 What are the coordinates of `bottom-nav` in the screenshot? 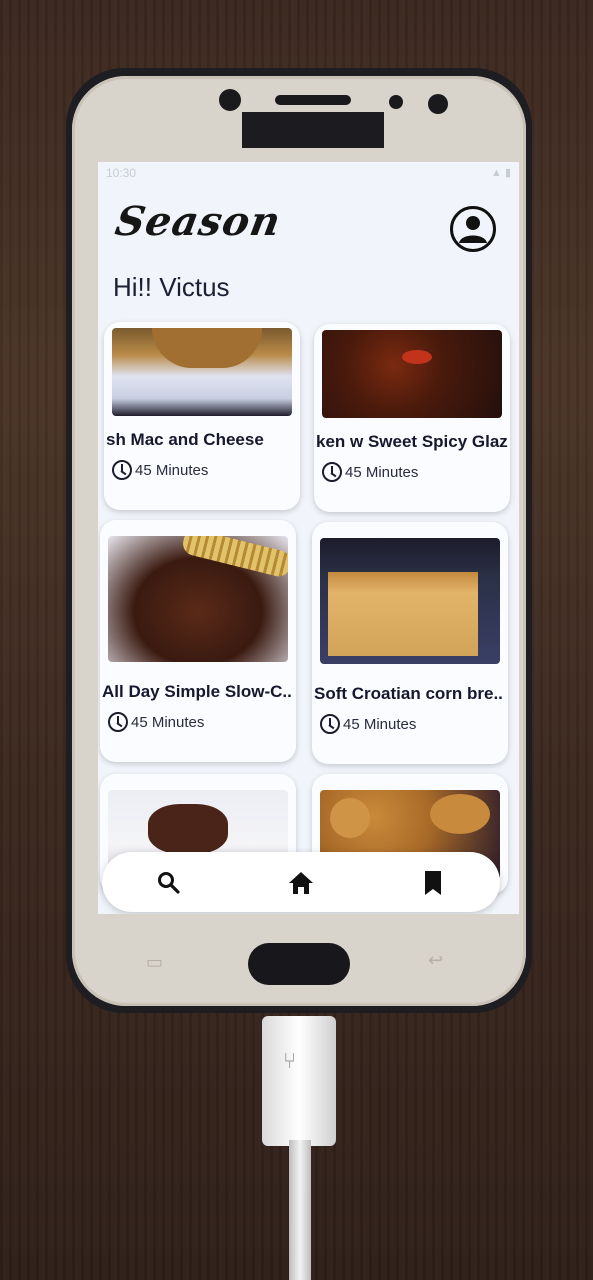 It's located at (301, 882).